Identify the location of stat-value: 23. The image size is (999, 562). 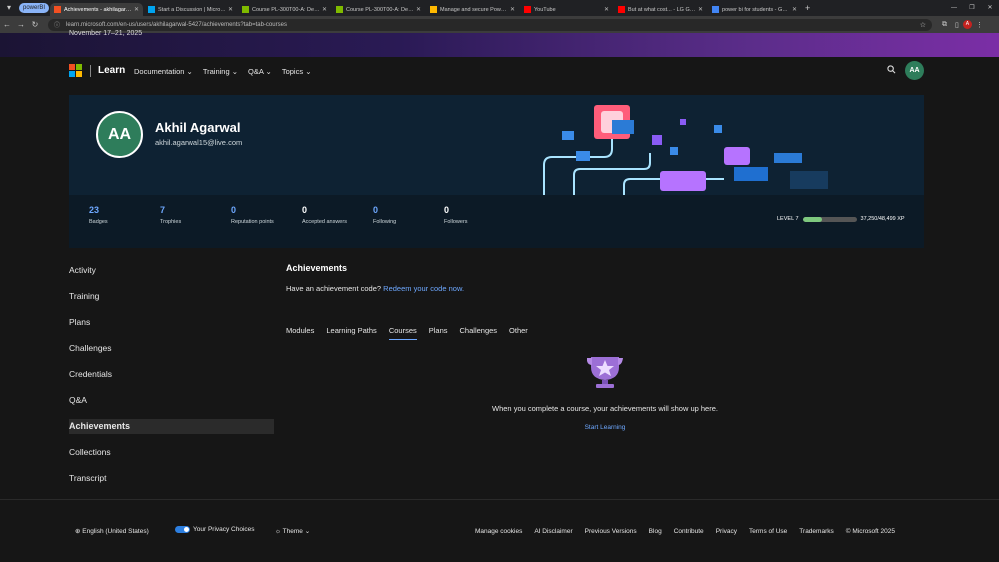
(94, 210).